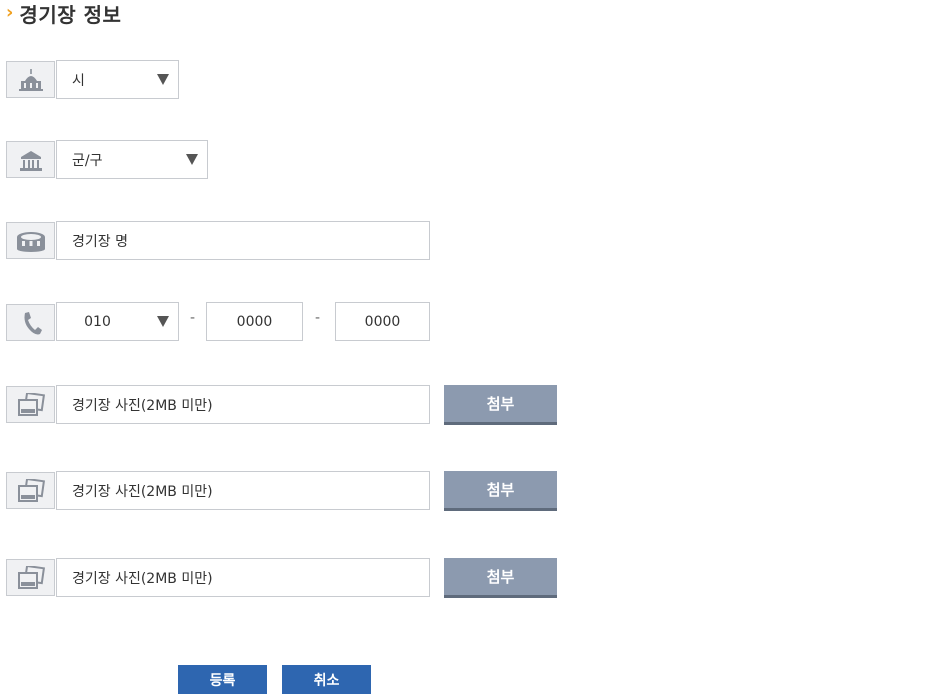 This screenshot has width=930, height=694. Describe the element at coordinates (87, 160) in the screenshot. I see `district-select-value: 군/구` at that location.